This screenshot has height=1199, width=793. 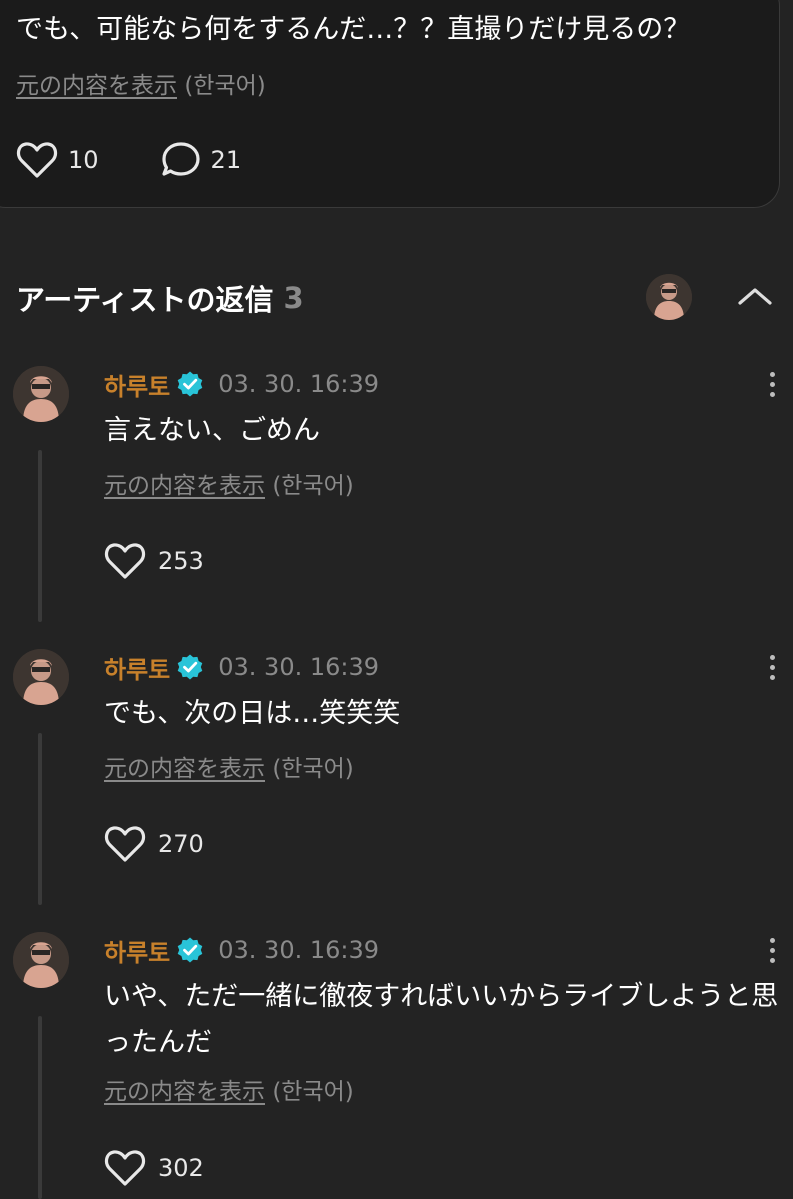 I want to click on post-translate-row: 元の内容を表示 (한국어), so click(x=141, y=83).